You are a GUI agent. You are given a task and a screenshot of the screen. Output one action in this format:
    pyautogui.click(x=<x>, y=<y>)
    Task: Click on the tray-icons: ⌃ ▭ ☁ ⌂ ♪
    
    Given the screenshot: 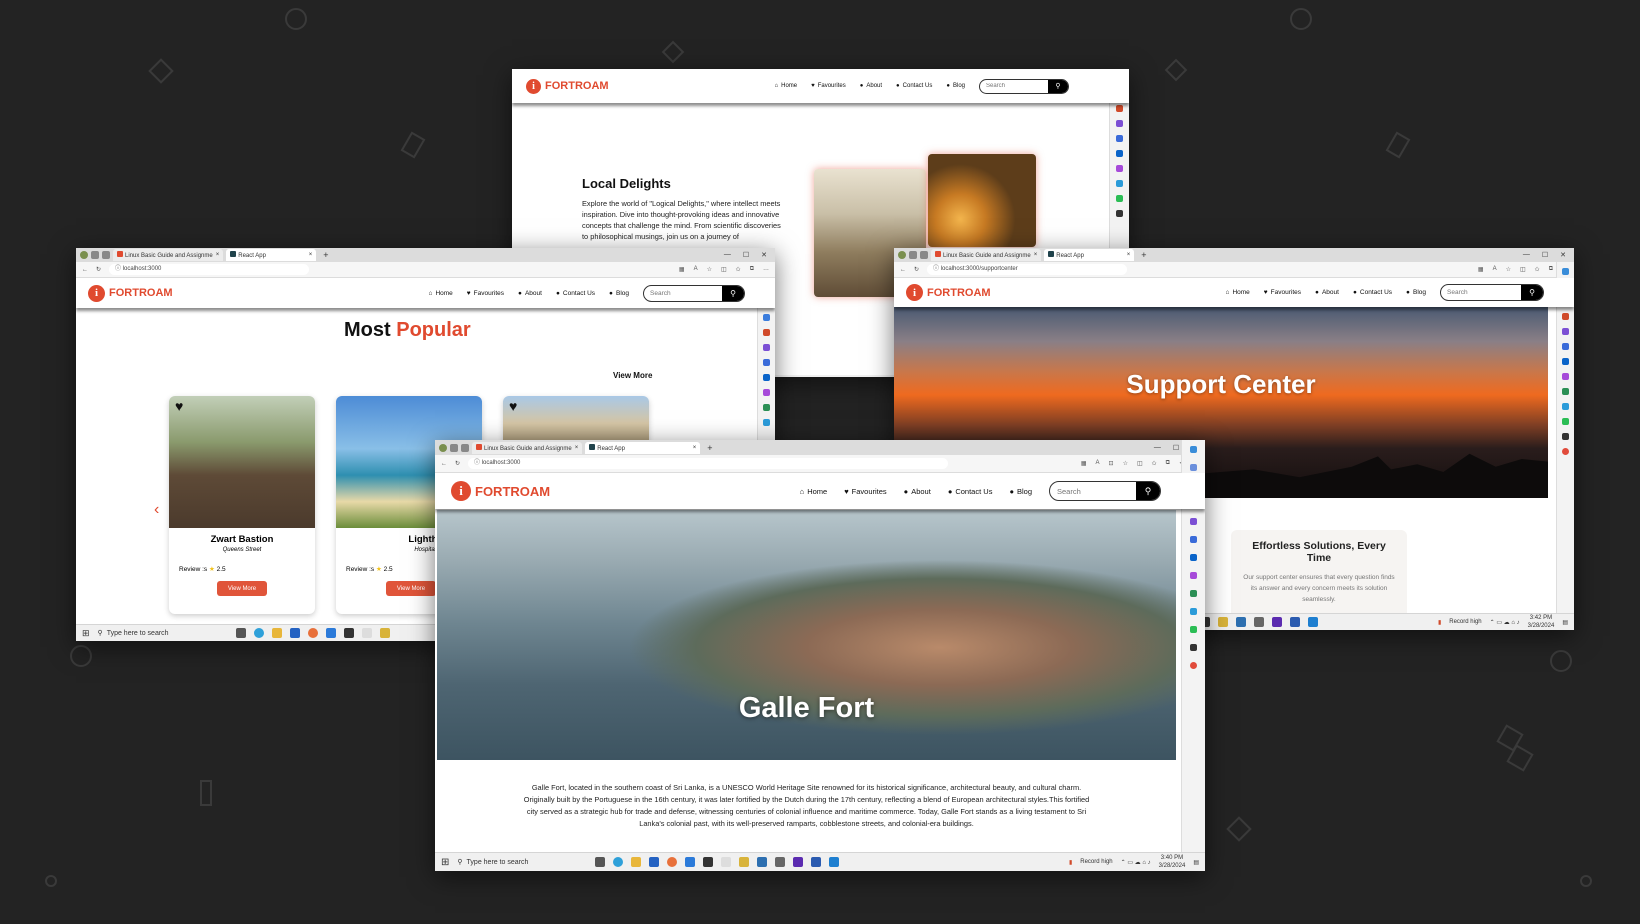 What is the action you would take?
    pyautogui.click(x=1505, y=622)
    